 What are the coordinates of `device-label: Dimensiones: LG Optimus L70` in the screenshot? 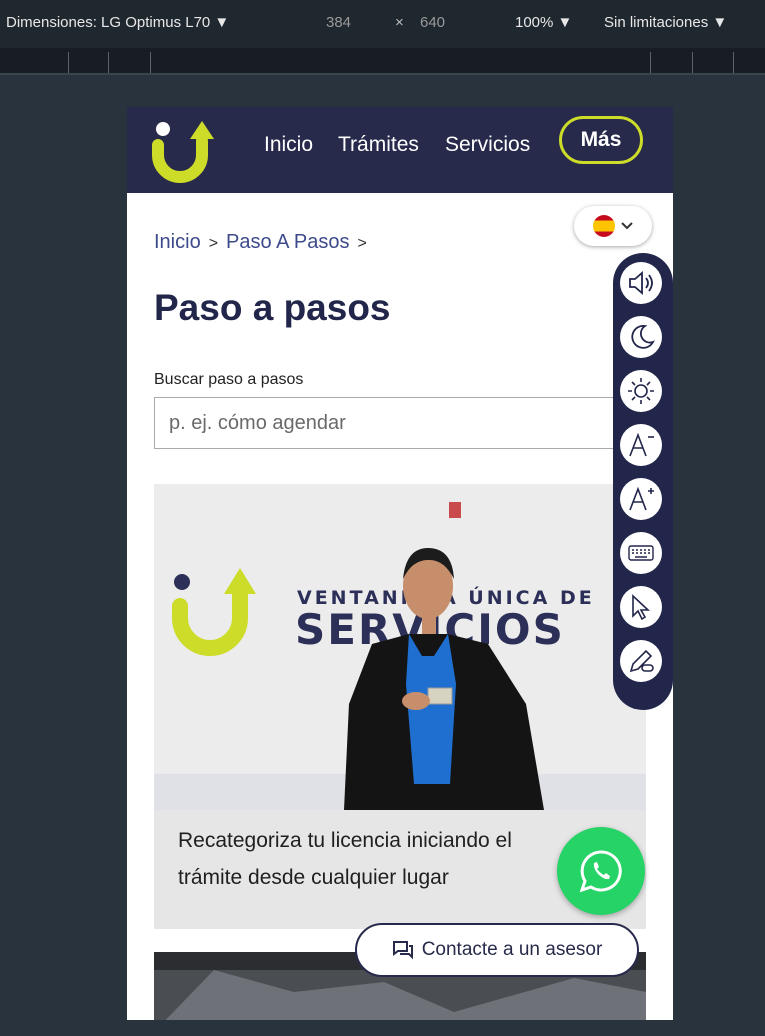 It's located at (108, 22).